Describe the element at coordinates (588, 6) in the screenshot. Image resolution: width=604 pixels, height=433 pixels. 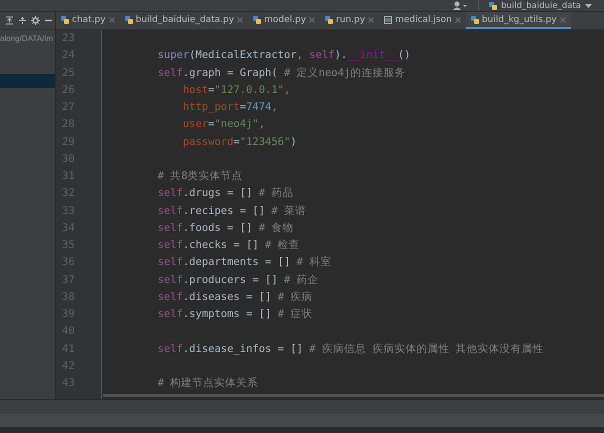
I see `caret-icon` at that location.